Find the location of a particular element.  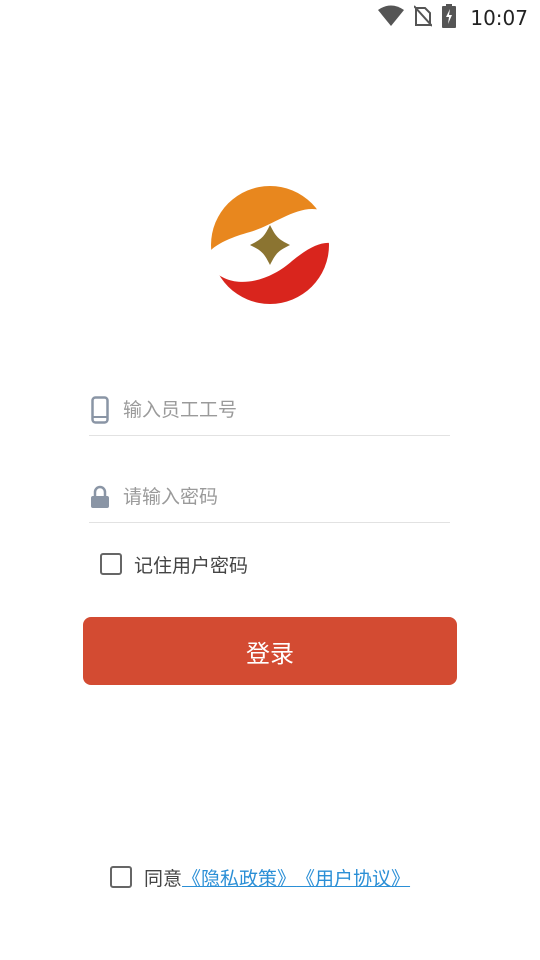

app-logo is located at coordinates (270, 245).